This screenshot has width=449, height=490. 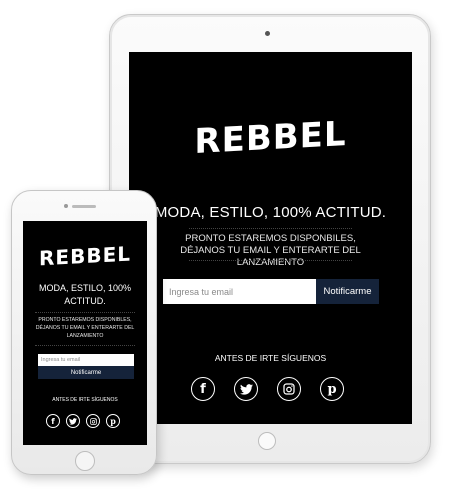 I want to click on headline-line-2: ACTITUD., so click(x=85, y=301).